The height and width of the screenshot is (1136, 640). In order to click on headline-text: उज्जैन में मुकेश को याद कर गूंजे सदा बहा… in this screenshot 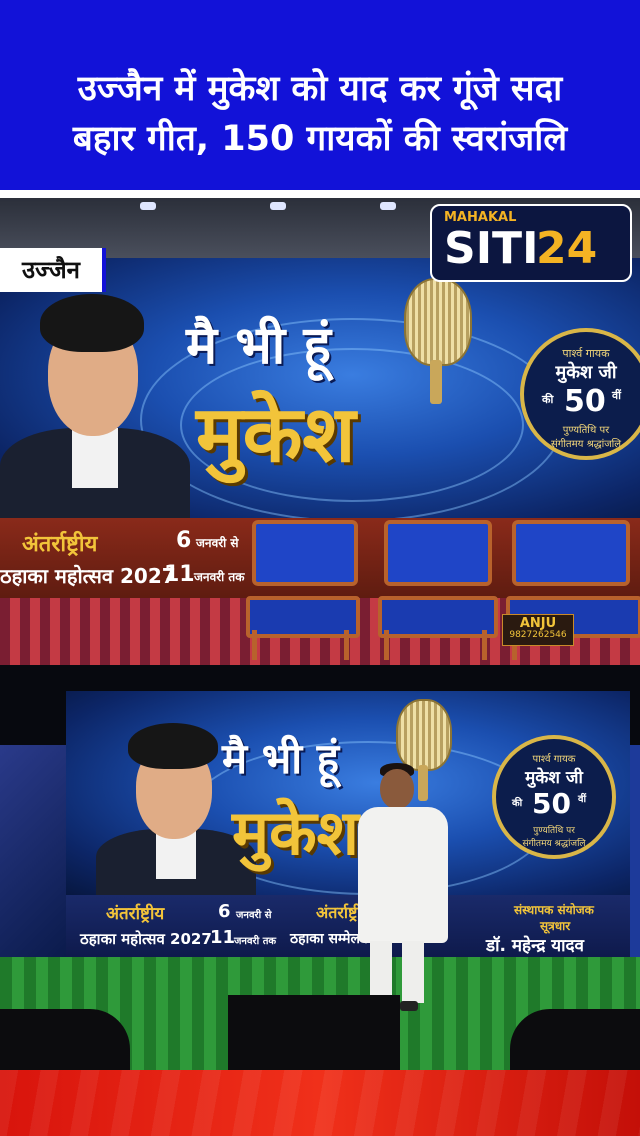, I will do `click(320, 114)`.